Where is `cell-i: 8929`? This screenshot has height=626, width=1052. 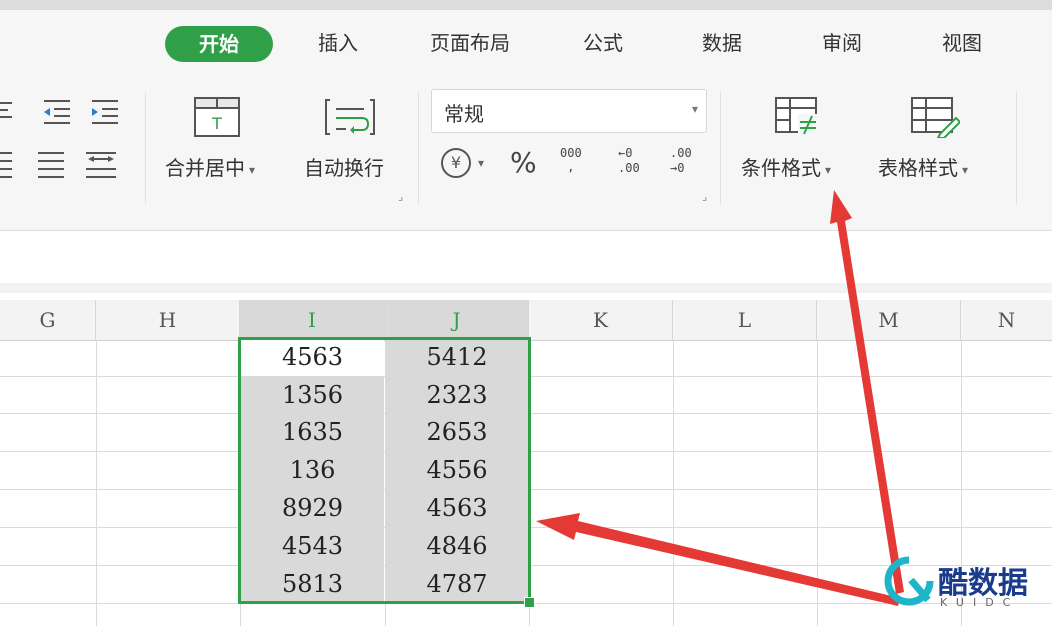
cell-i: 8929 is located at coordinates (312, 508).